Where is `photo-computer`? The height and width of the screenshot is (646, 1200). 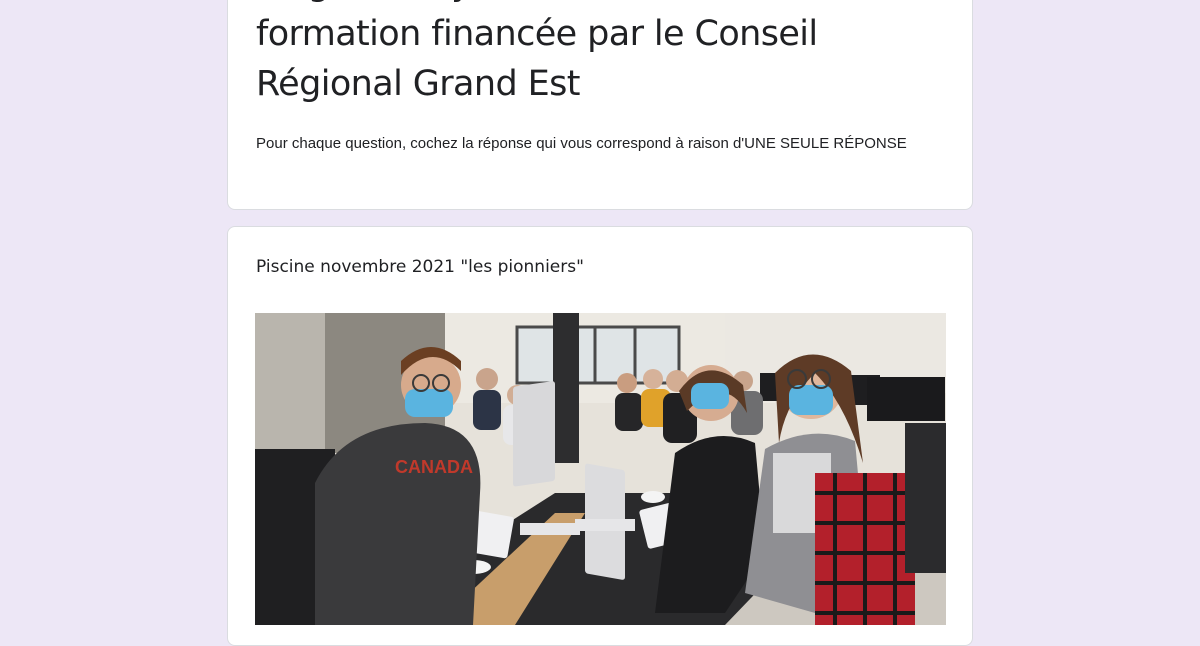
photo-computer is located at coordinates (534, 434).